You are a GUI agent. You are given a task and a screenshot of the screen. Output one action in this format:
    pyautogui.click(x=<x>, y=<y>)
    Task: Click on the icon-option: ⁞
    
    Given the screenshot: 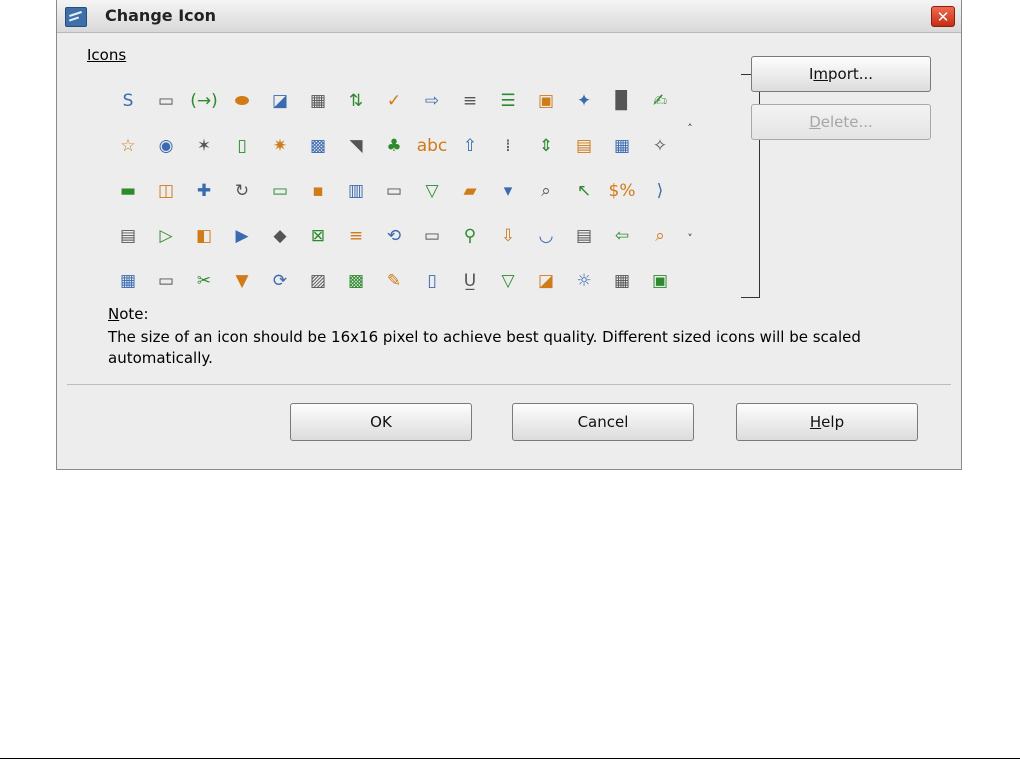 What is the action you would take?
    pyautogui.click(x=508, y=145)
    